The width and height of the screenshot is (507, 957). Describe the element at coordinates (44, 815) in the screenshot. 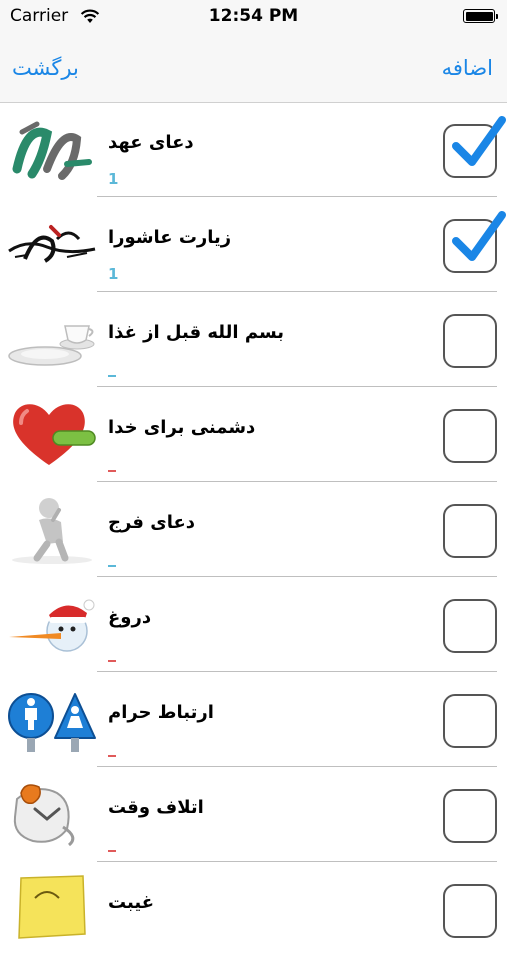

I see `clock-icon` at that location.